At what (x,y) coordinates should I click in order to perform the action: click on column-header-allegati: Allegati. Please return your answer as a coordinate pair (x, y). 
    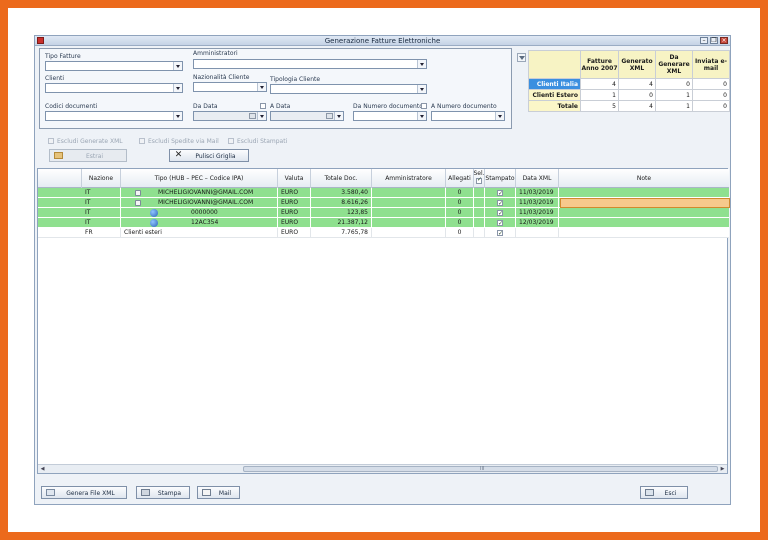
    Looking at the image, I should click on (460, 178).